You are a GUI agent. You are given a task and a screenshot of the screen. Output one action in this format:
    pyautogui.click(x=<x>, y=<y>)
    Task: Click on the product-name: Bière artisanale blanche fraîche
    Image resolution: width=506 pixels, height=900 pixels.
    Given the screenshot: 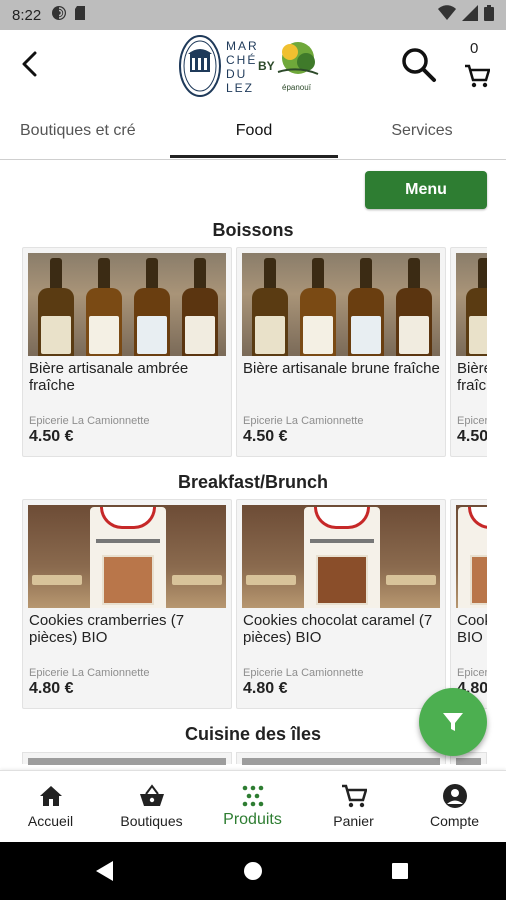 What is the action you would take?
    pyautogui.click(x=472, y=377)
    